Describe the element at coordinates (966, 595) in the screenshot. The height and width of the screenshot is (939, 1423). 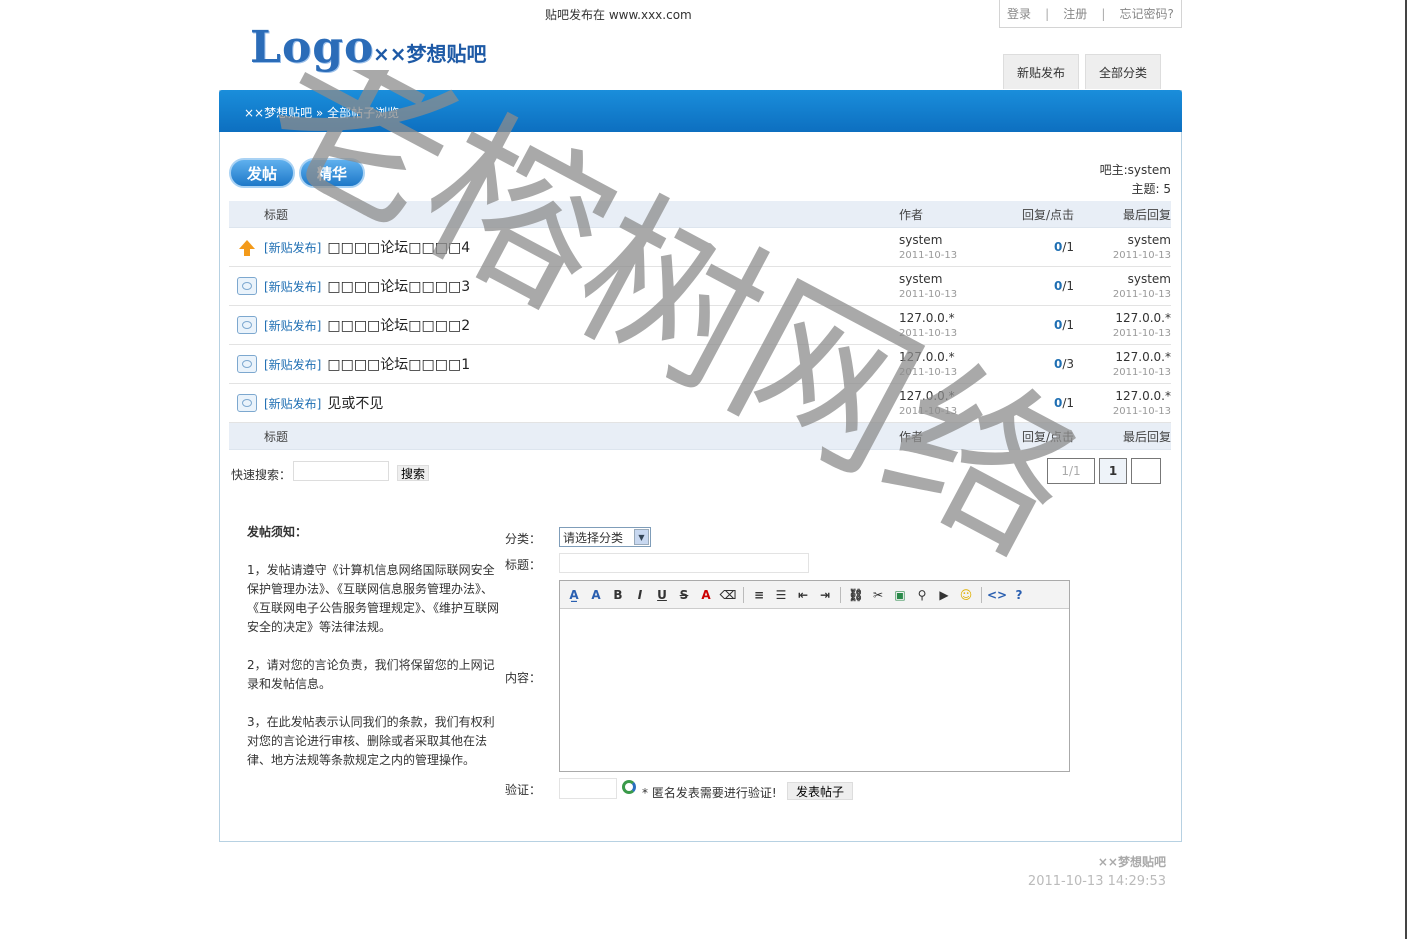
I see `smiley-icon: ☺` at that location.